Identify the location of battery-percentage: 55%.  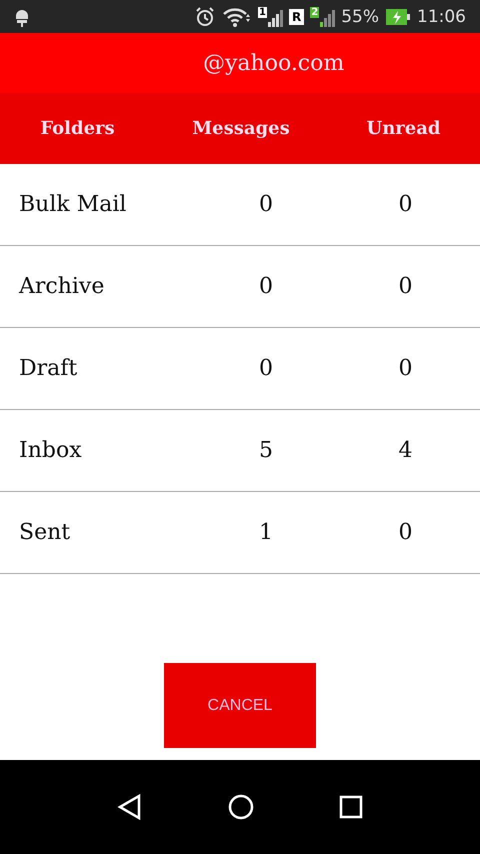
(360, 16).